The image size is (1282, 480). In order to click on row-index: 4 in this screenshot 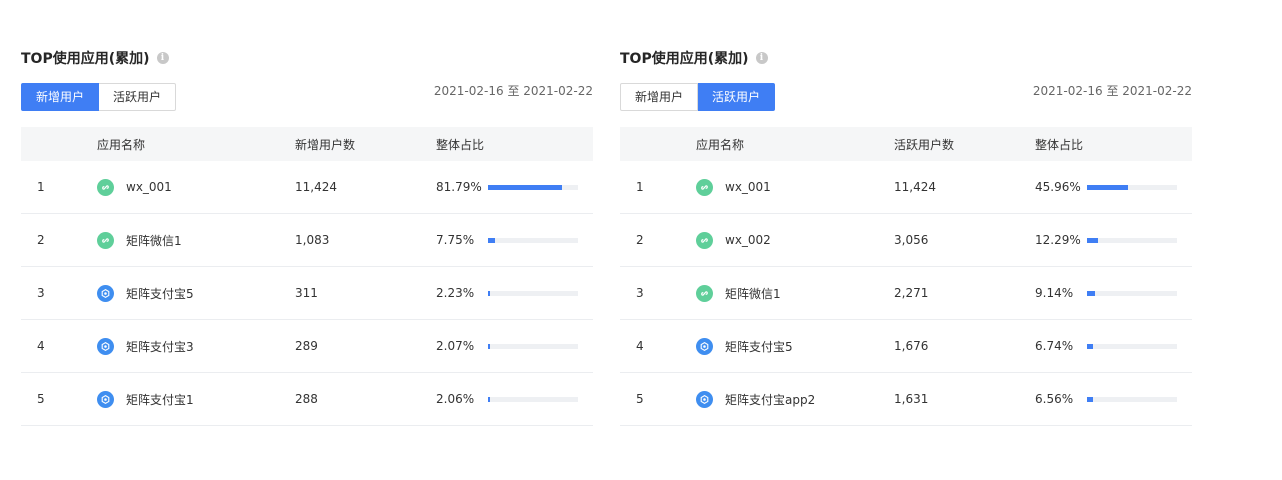, I will do `click(640, 346)`.